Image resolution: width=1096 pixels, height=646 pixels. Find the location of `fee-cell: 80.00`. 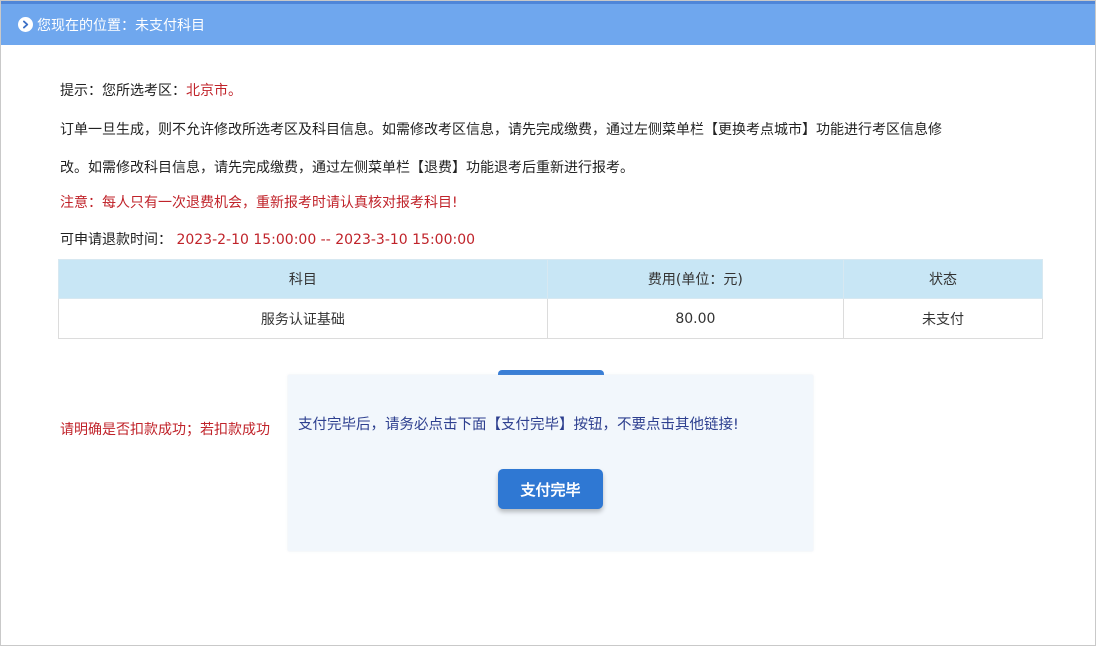

fee-cell: 80.00 is located at coordinates (695, 318).